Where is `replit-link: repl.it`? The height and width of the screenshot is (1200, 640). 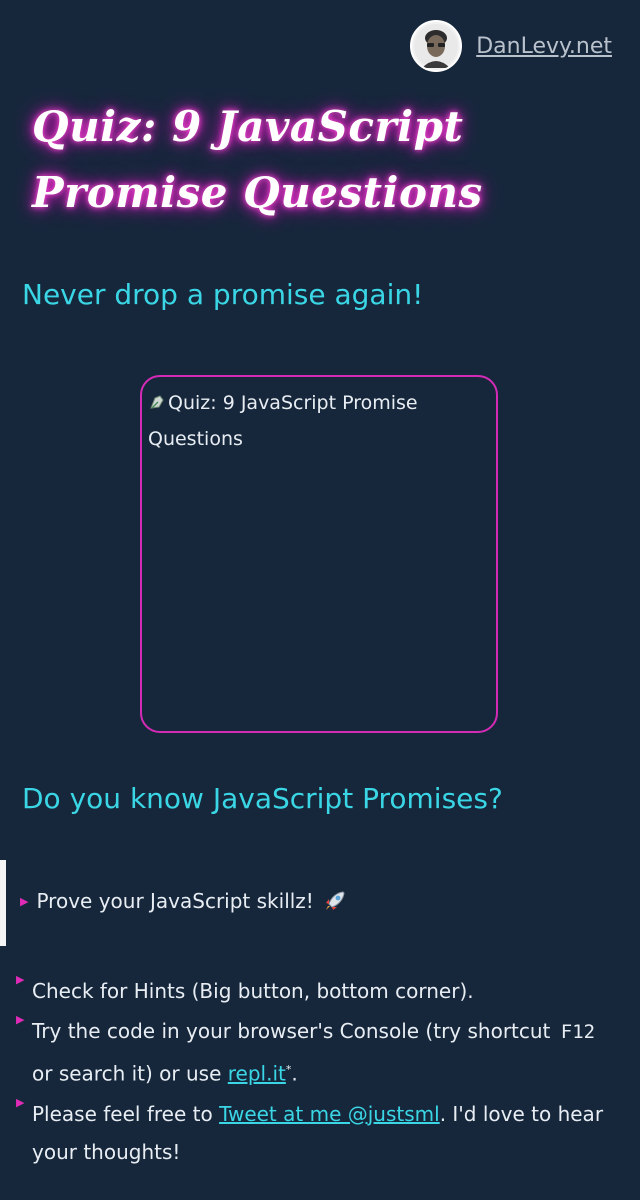
replit-link: repl.it is located at coordinates (257, 1074).